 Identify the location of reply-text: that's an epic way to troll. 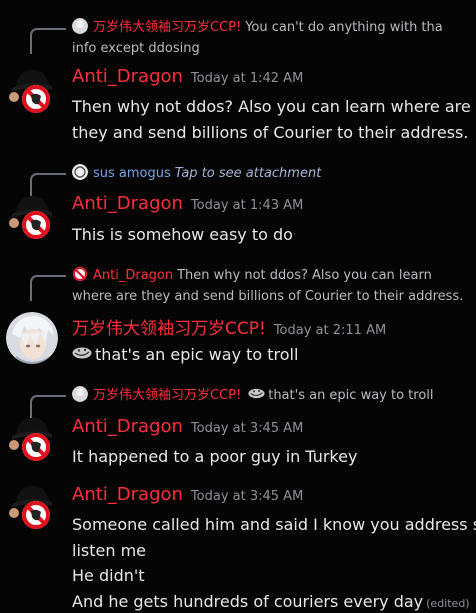
(351, 395).